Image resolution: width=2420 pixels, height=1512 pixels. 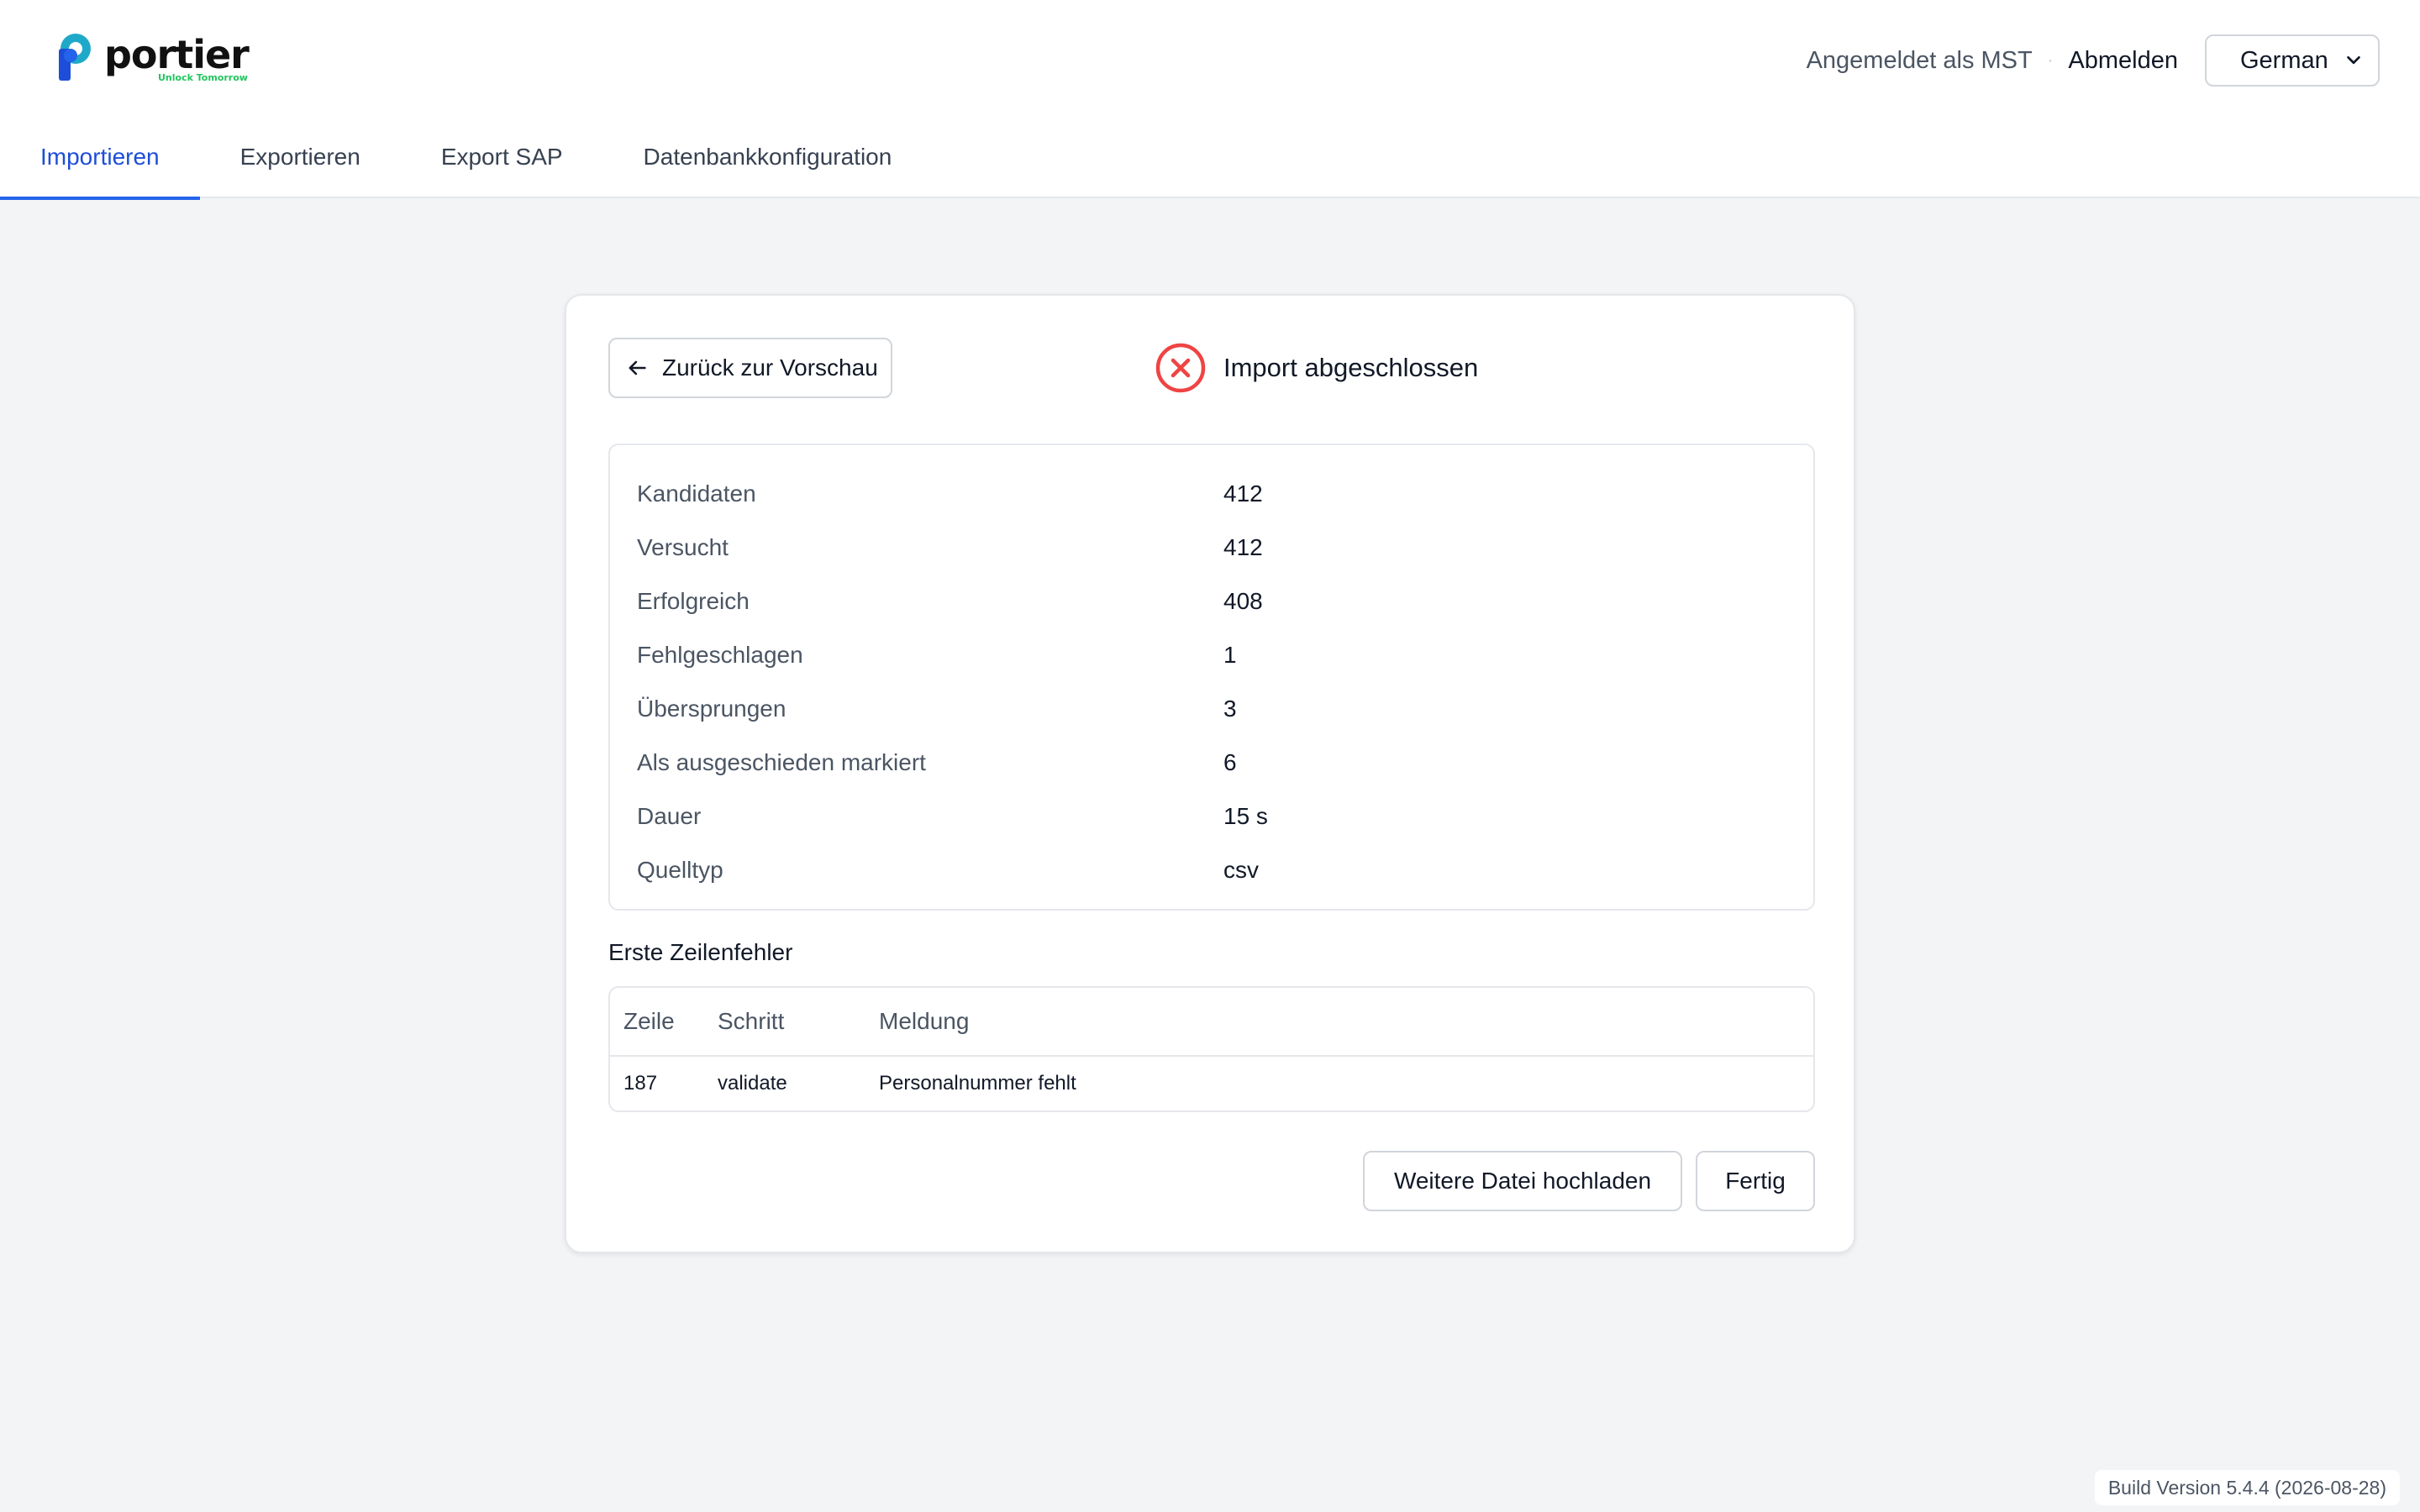 I want to click on table-row: 187 validate Personalnummer fehlt, so click(x=1211, y=1083).